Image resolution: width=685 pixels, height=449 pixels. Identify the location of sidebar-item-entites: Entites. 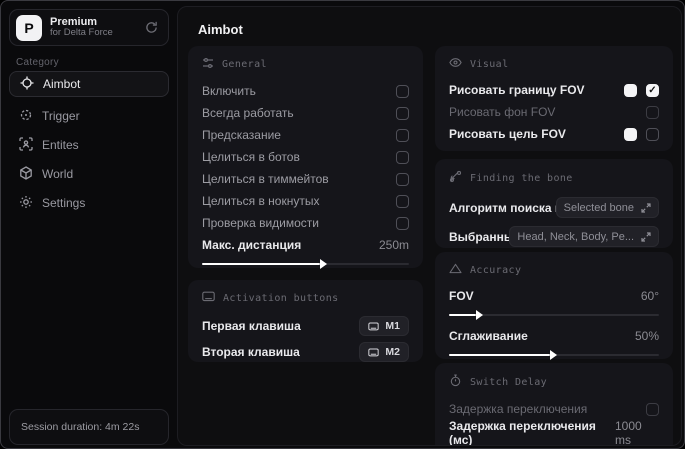
(89, 145).